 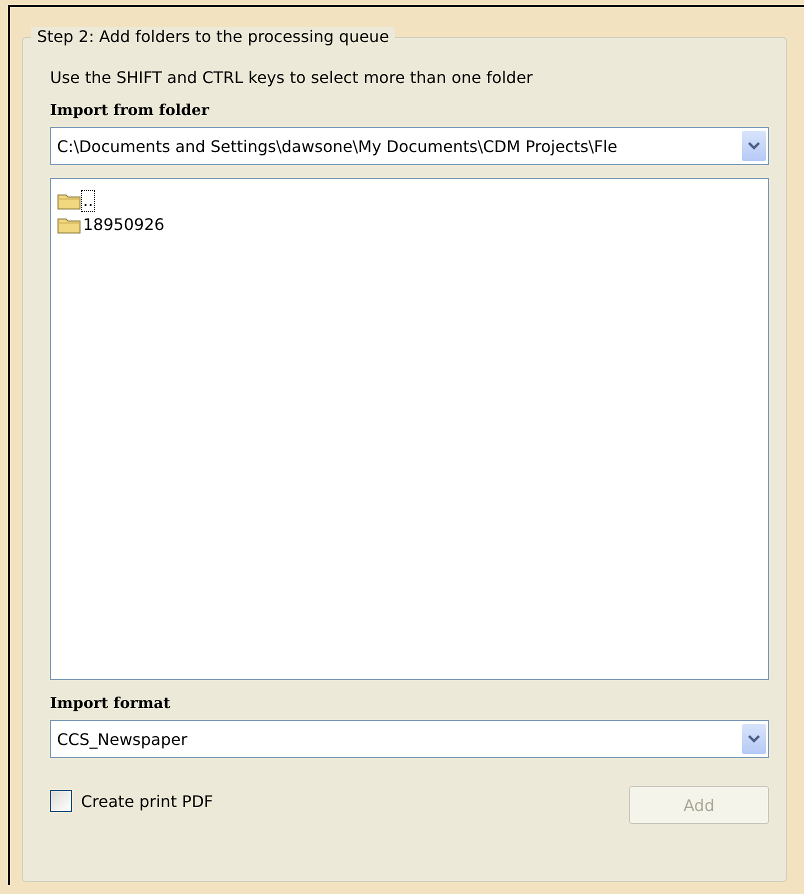 What do you see at coordinates (123, 225) in the screenshot?
I see `folder-name: 18950926` at bounding box center [123, 225].